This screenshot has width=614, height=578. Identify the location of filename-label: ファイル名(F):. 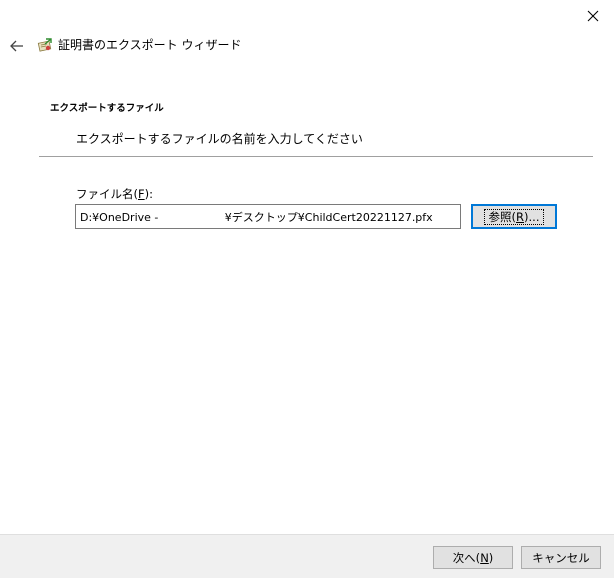
(114, 194).